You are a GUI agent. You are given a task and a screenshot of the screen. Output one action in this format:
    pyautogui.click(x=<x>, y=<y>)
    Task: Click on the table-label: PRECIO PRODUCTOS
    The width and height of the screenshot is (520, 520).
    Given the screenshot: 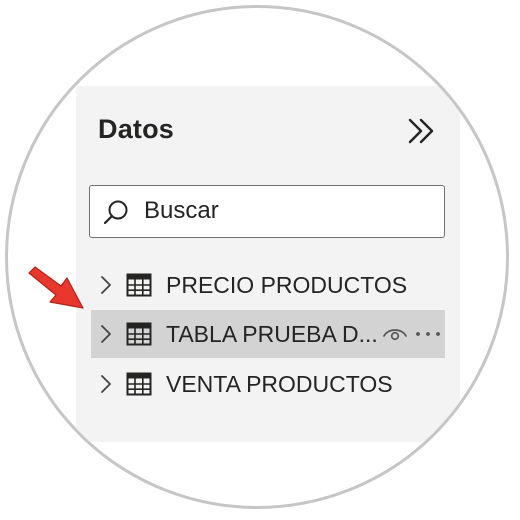 What is the action you would take?
    pyautogui.click(x=287, y=285)
    